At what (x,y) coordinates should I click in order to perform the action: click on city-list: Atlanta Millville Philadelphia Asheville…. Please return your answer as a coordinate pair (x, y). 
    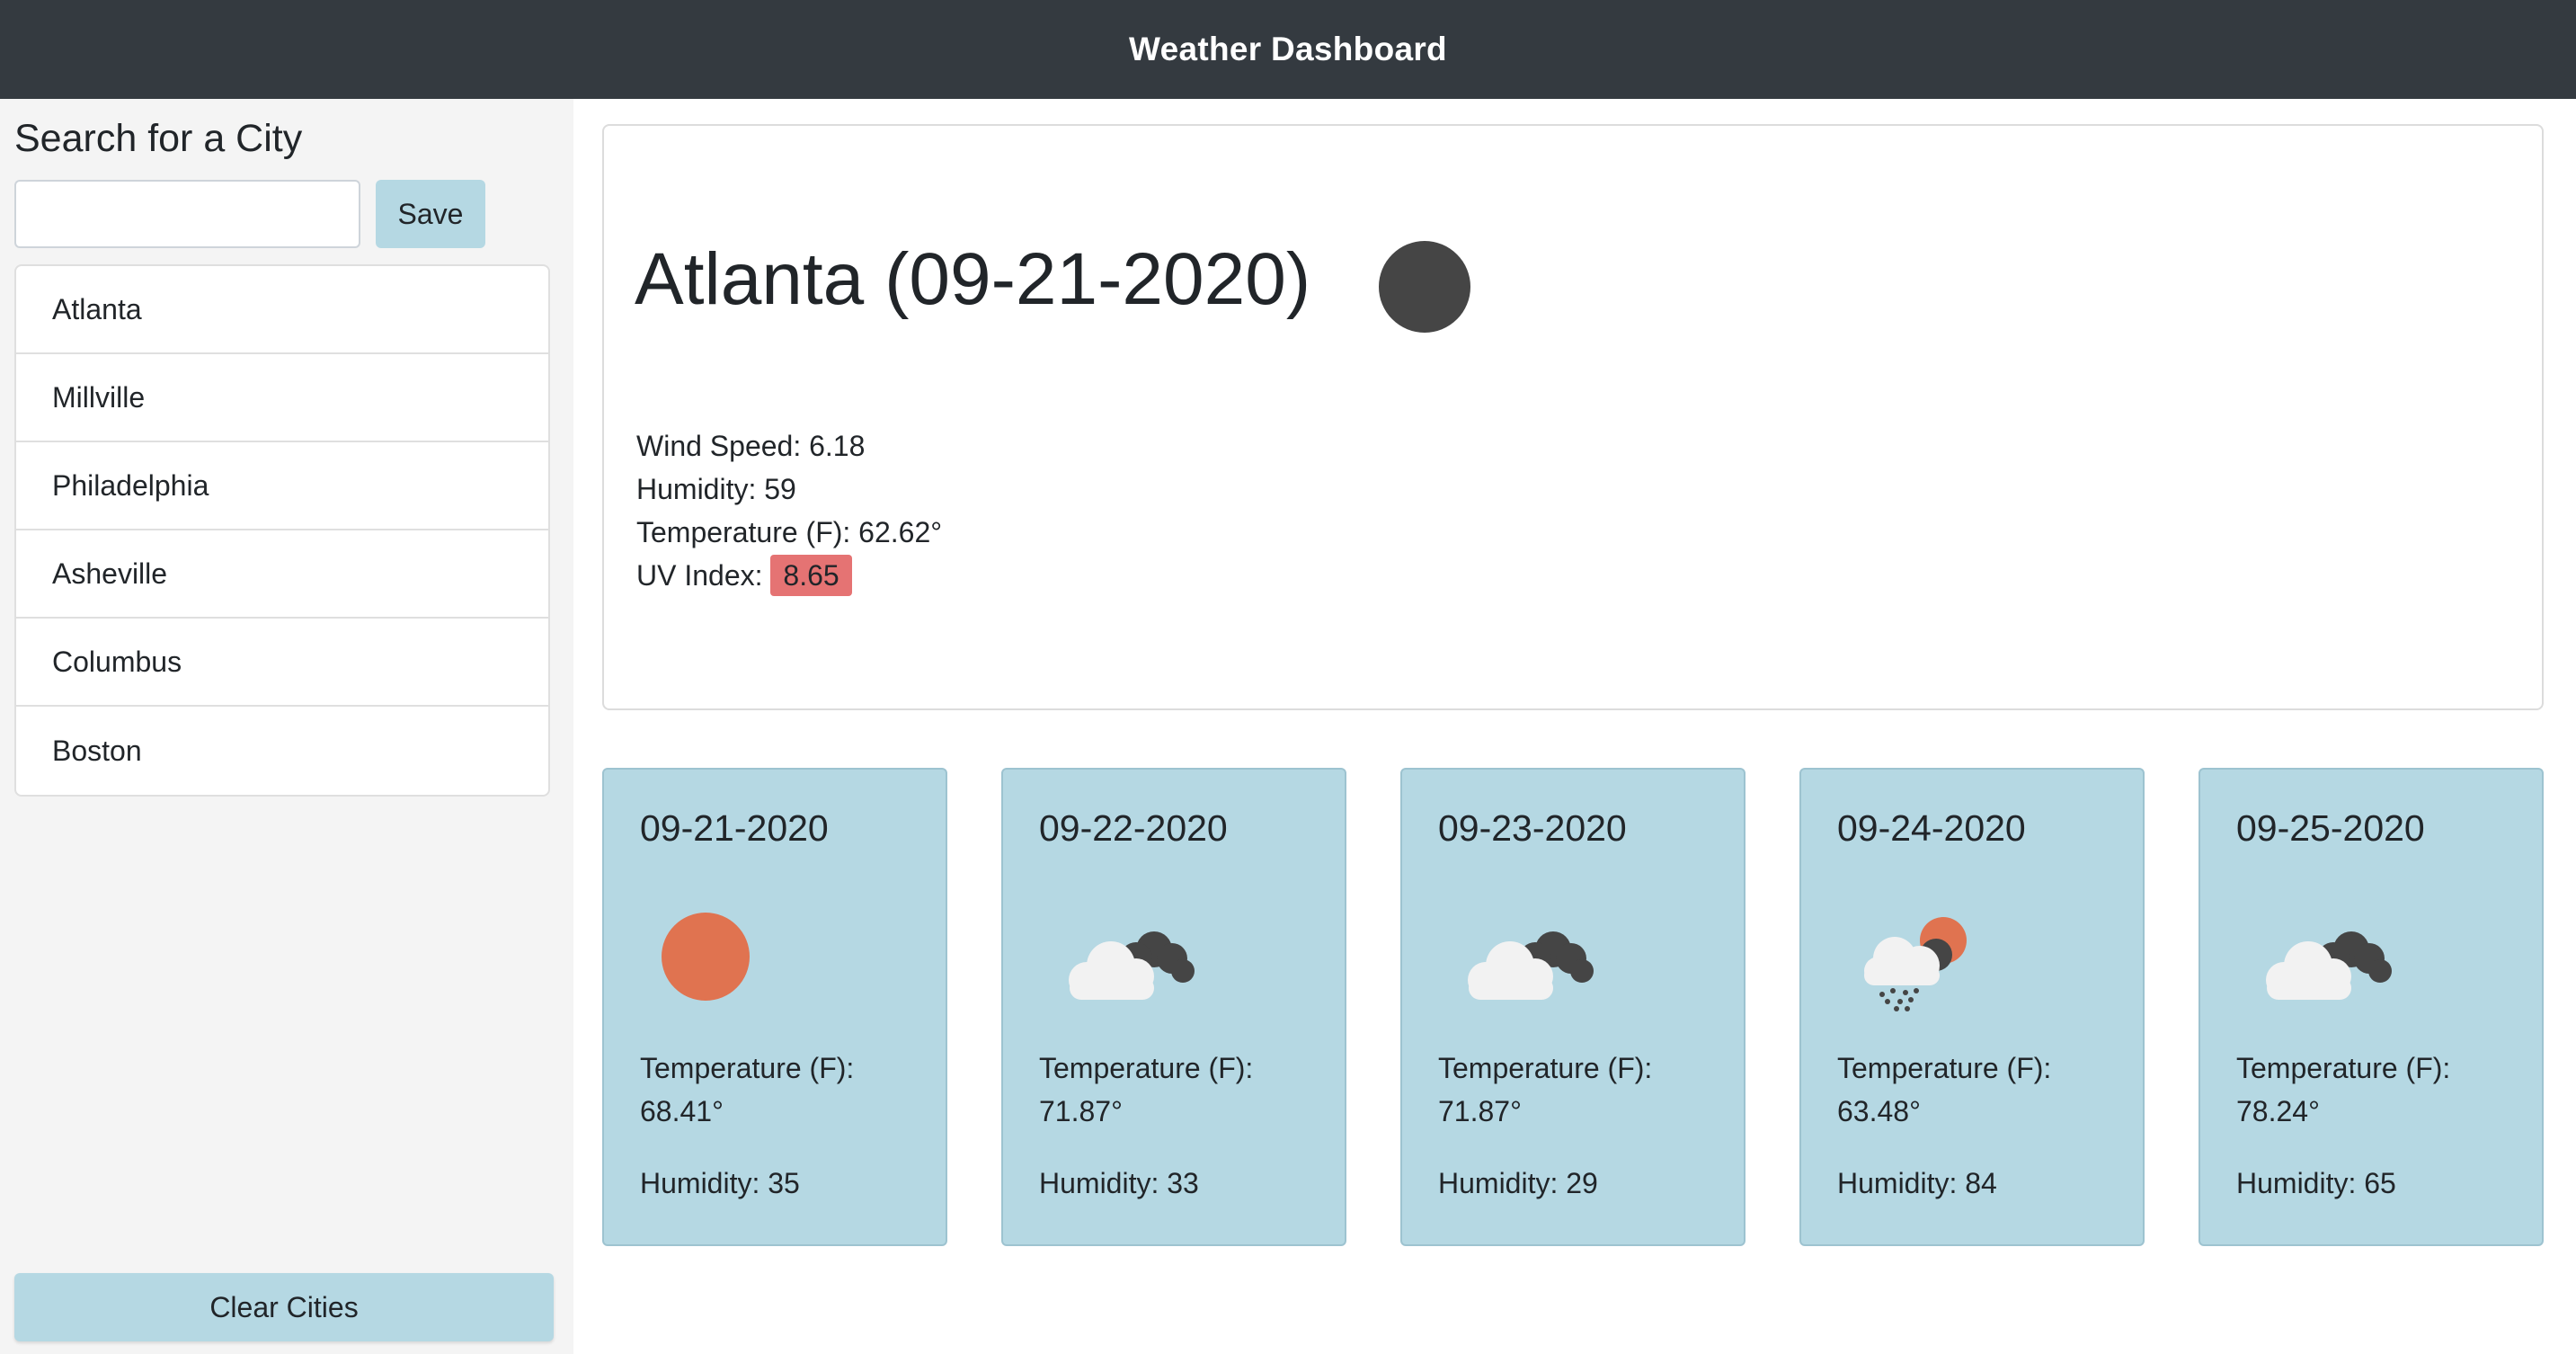
    Looking at the image, I should click on (282, 531).